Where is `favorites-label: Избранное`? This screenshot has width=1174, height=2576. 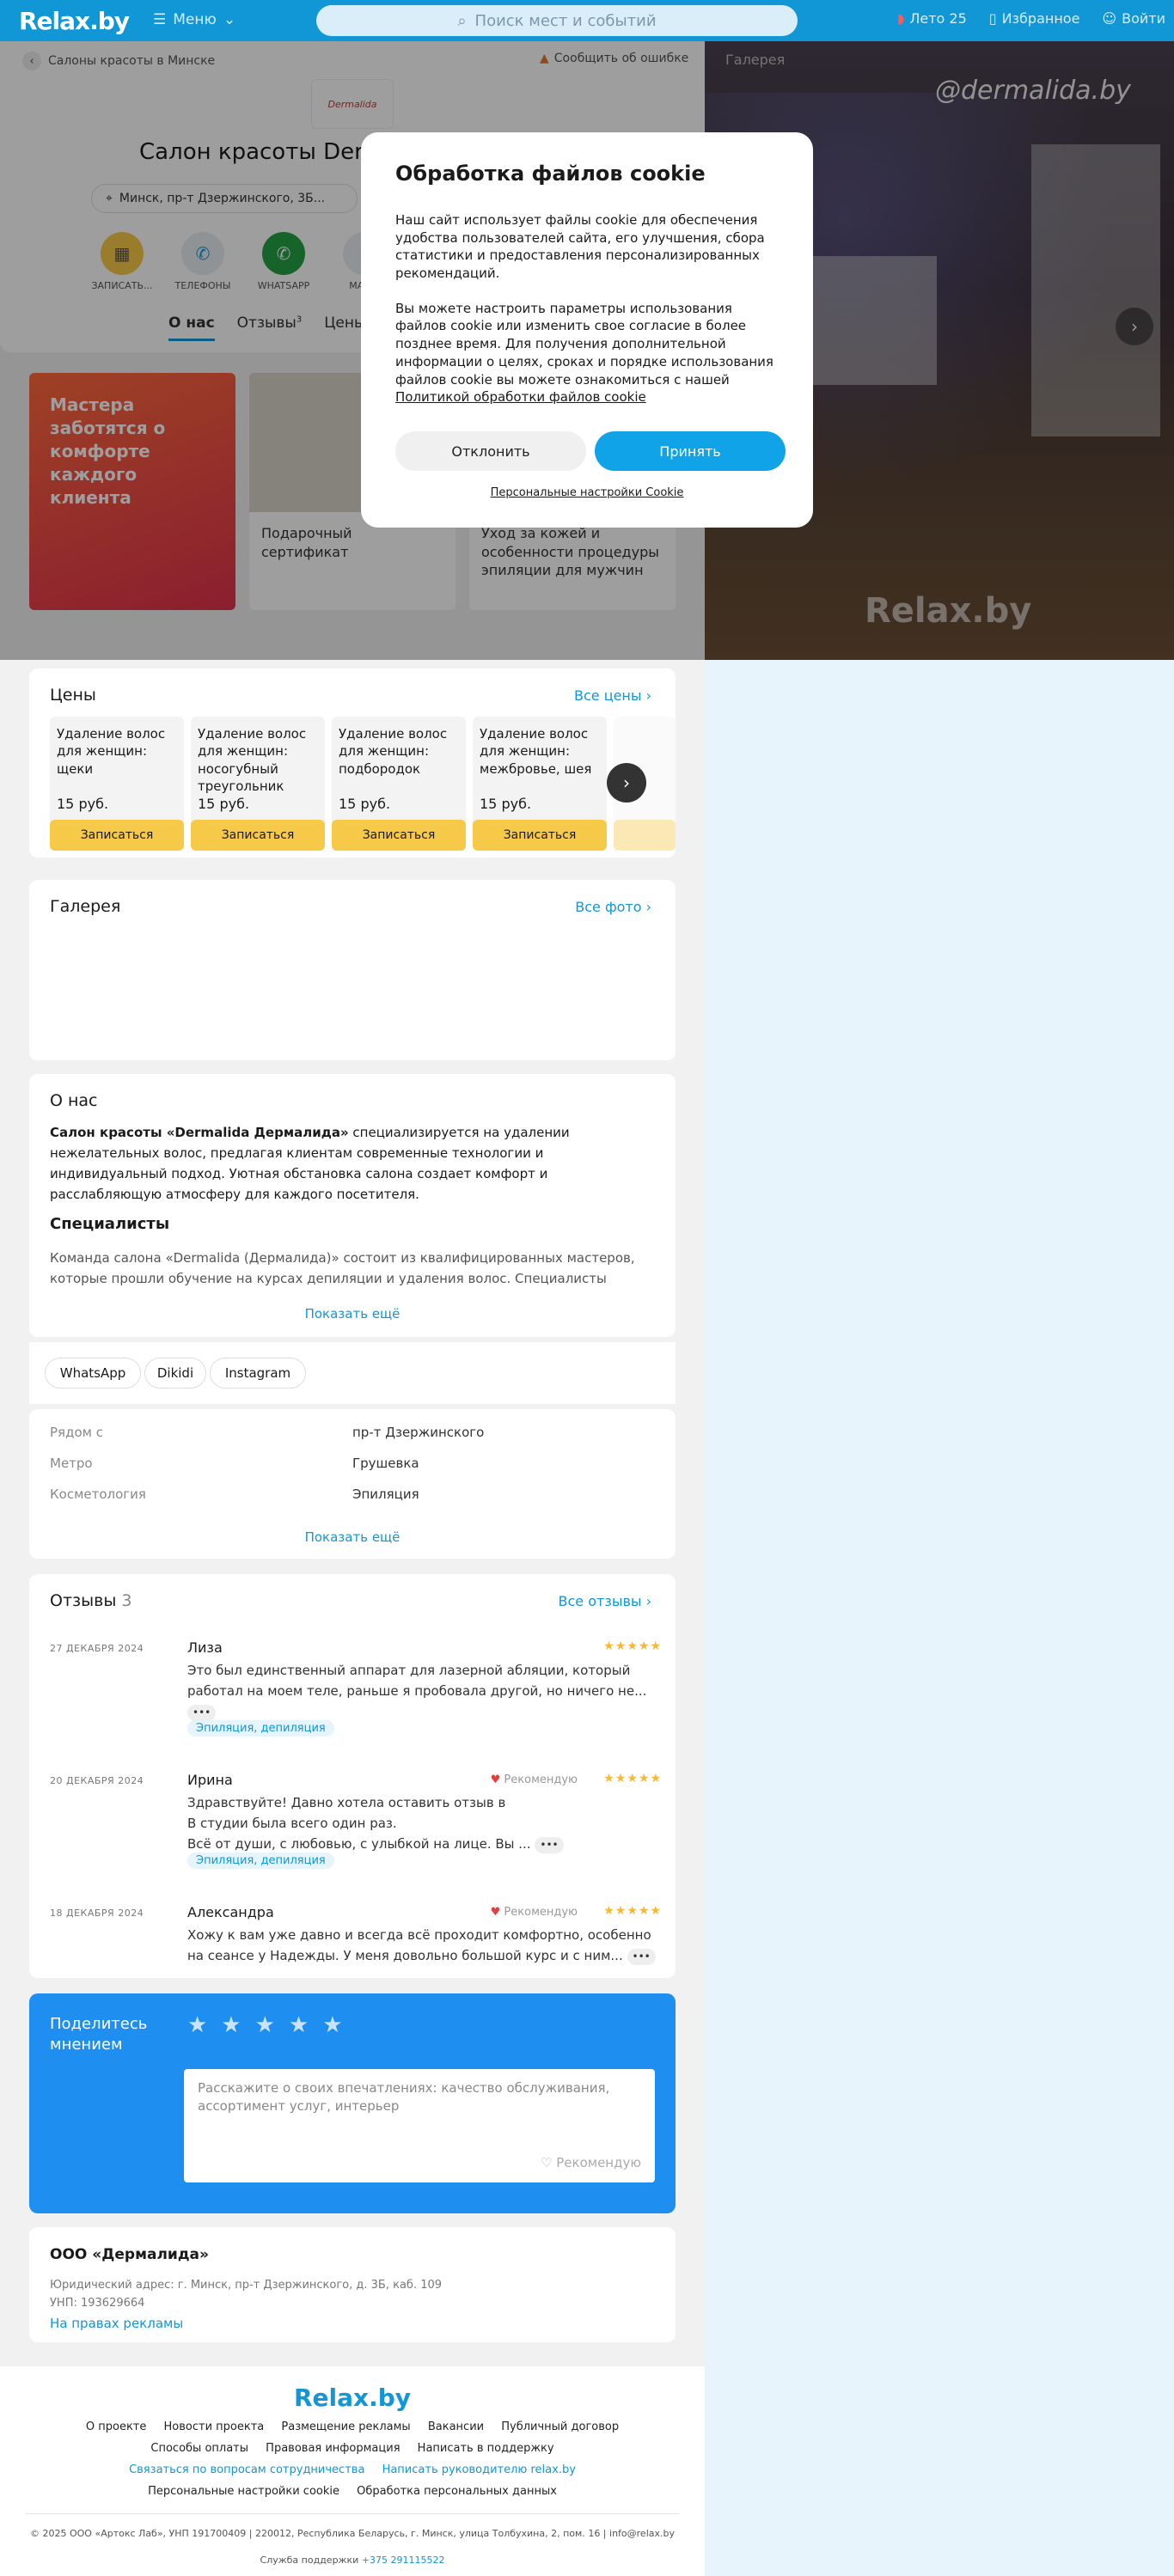
favorites-label: Избранное is located at coordinates (1040, 18).